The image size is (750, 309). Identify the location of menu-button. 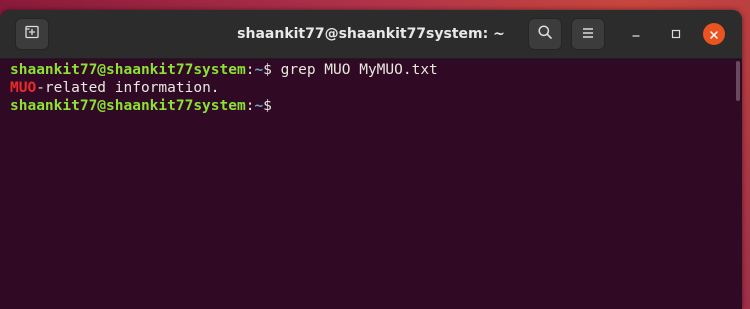
(588, 34).